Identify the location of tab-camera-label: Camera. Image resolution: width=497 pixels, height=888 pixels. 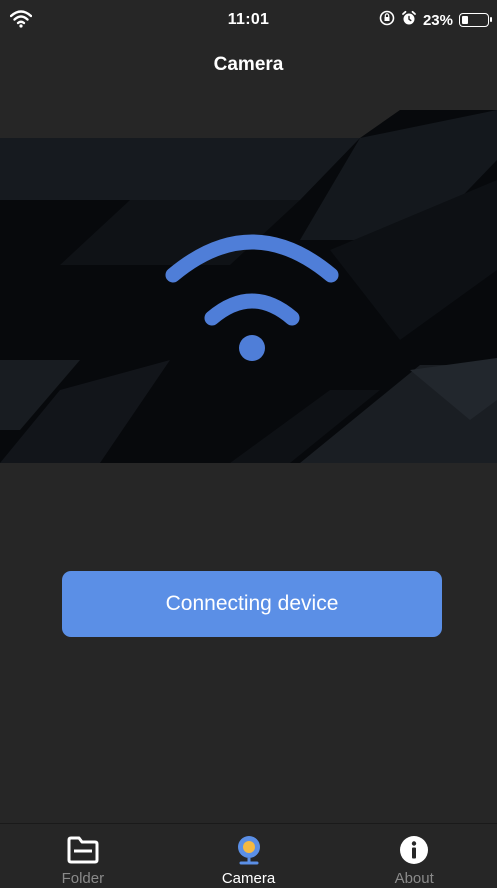
(248, 878).